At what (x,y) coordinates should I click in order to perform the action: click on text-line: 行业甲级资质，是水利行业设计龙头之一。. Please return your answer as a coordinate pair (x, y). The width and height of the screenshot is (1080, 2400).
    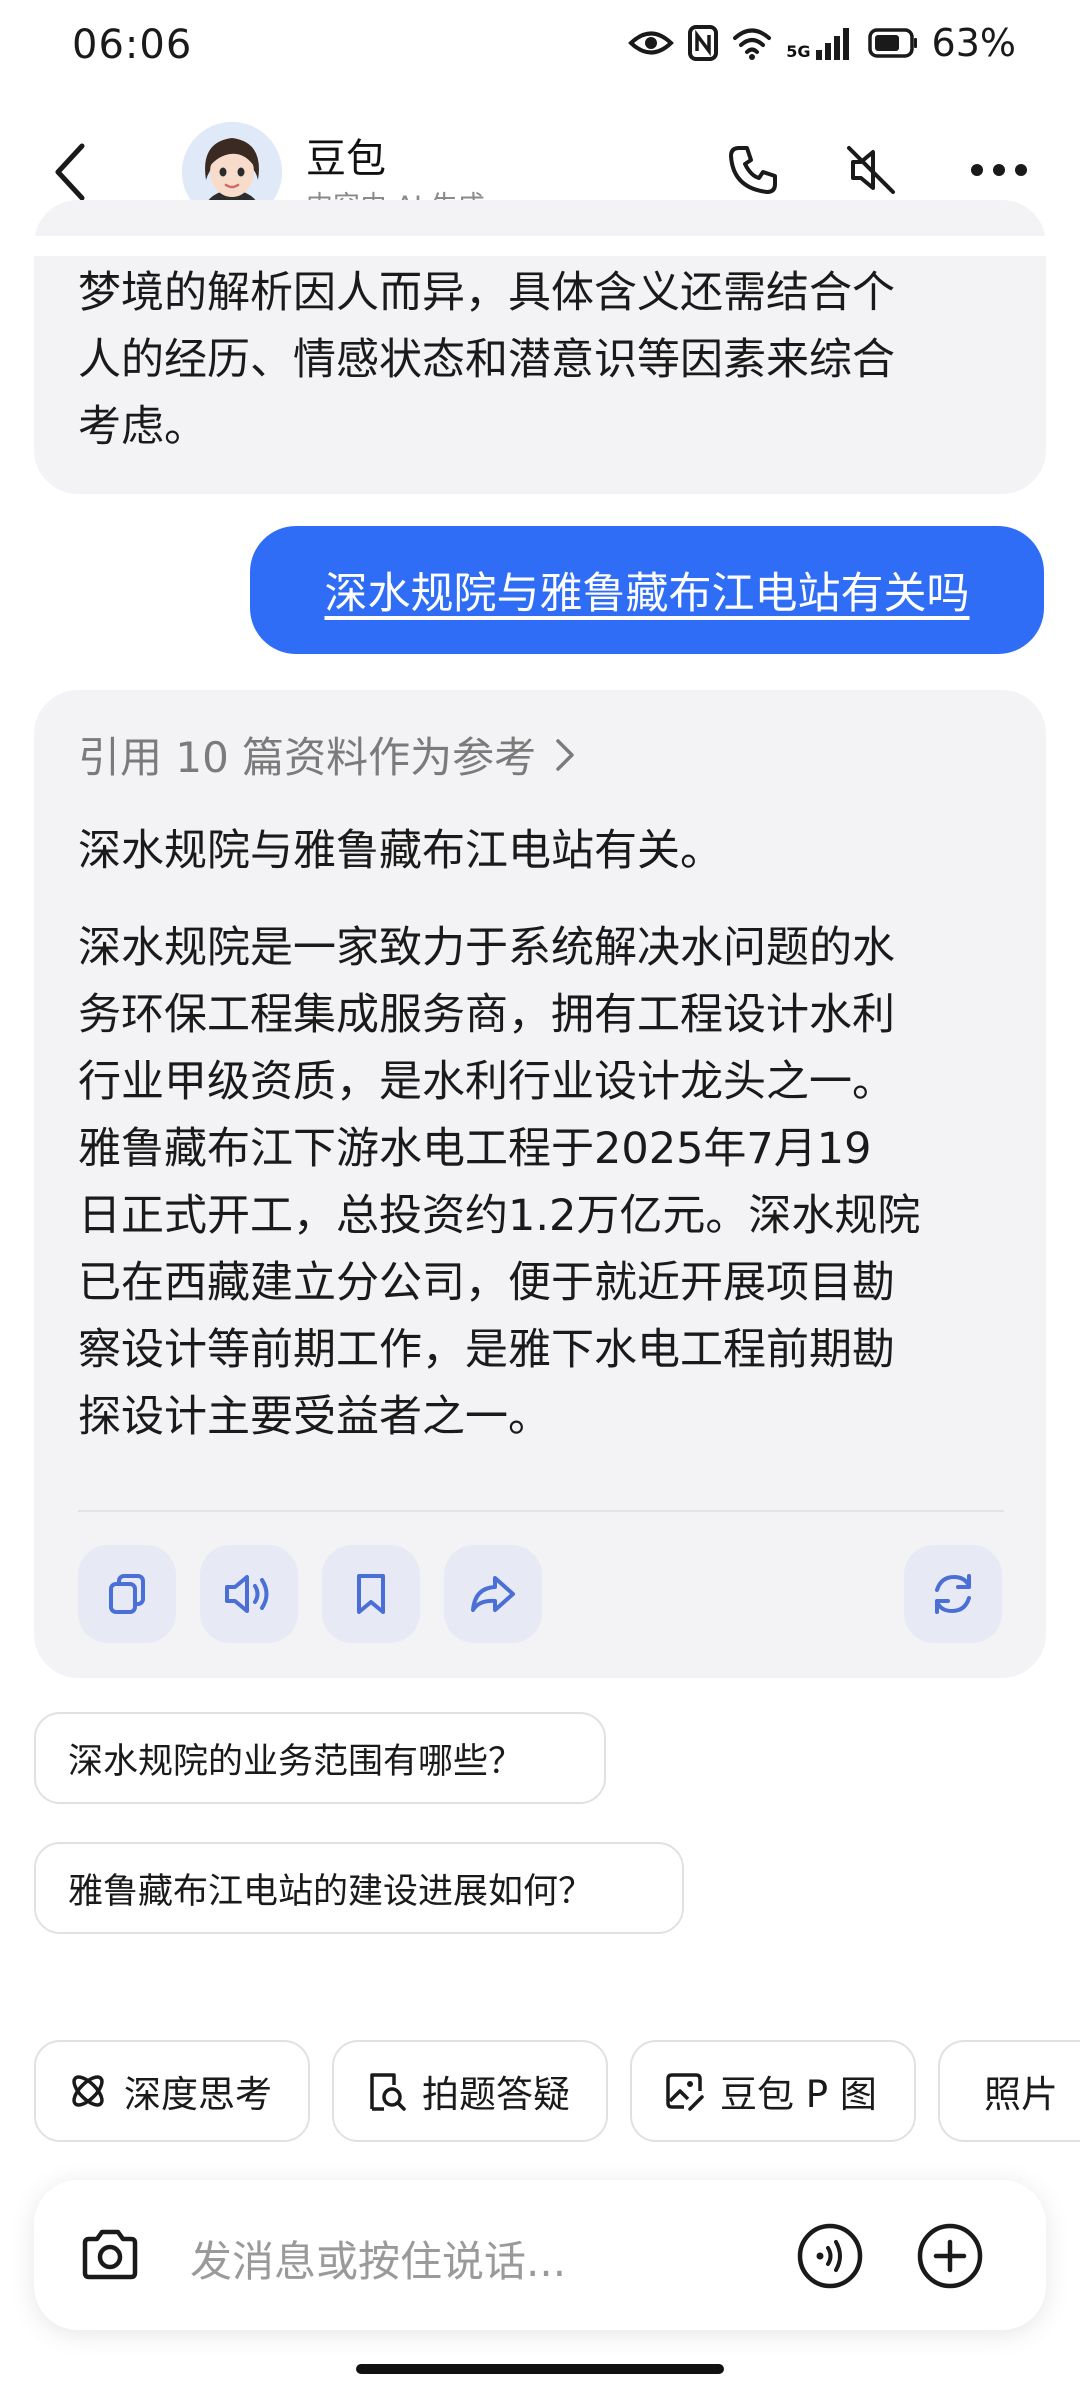
    Looking at the image, I should click on (486, 1082).